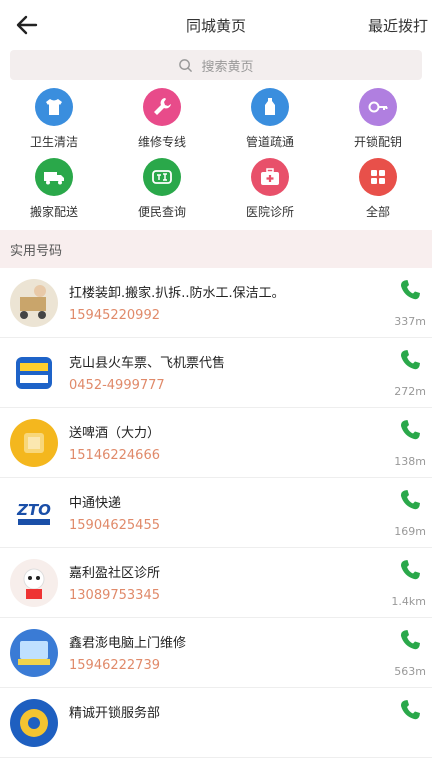  Describe the element at coordinates (54, 178) in the screenshot. I see `truck-icon` at that location.